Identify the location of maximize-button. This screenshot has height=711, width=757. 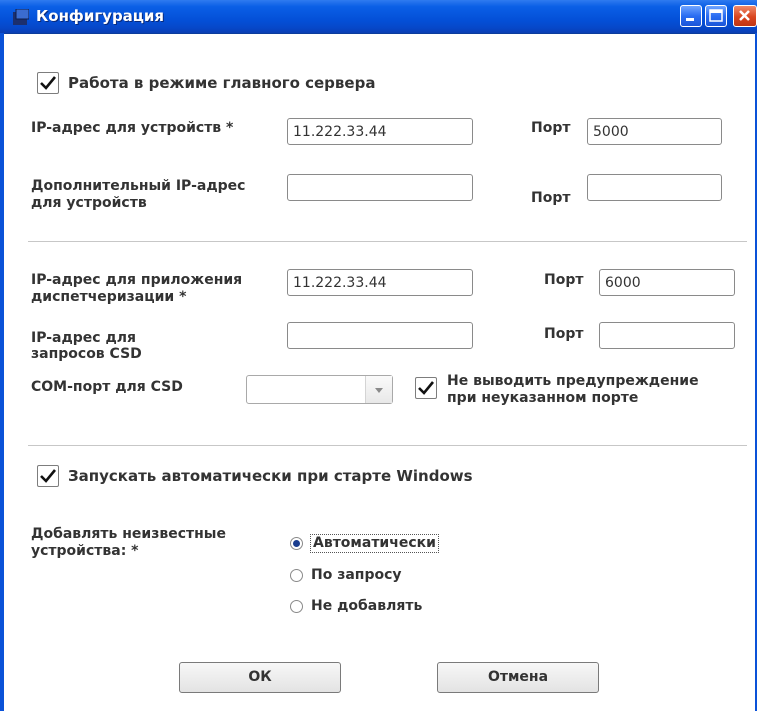
(716, 16).